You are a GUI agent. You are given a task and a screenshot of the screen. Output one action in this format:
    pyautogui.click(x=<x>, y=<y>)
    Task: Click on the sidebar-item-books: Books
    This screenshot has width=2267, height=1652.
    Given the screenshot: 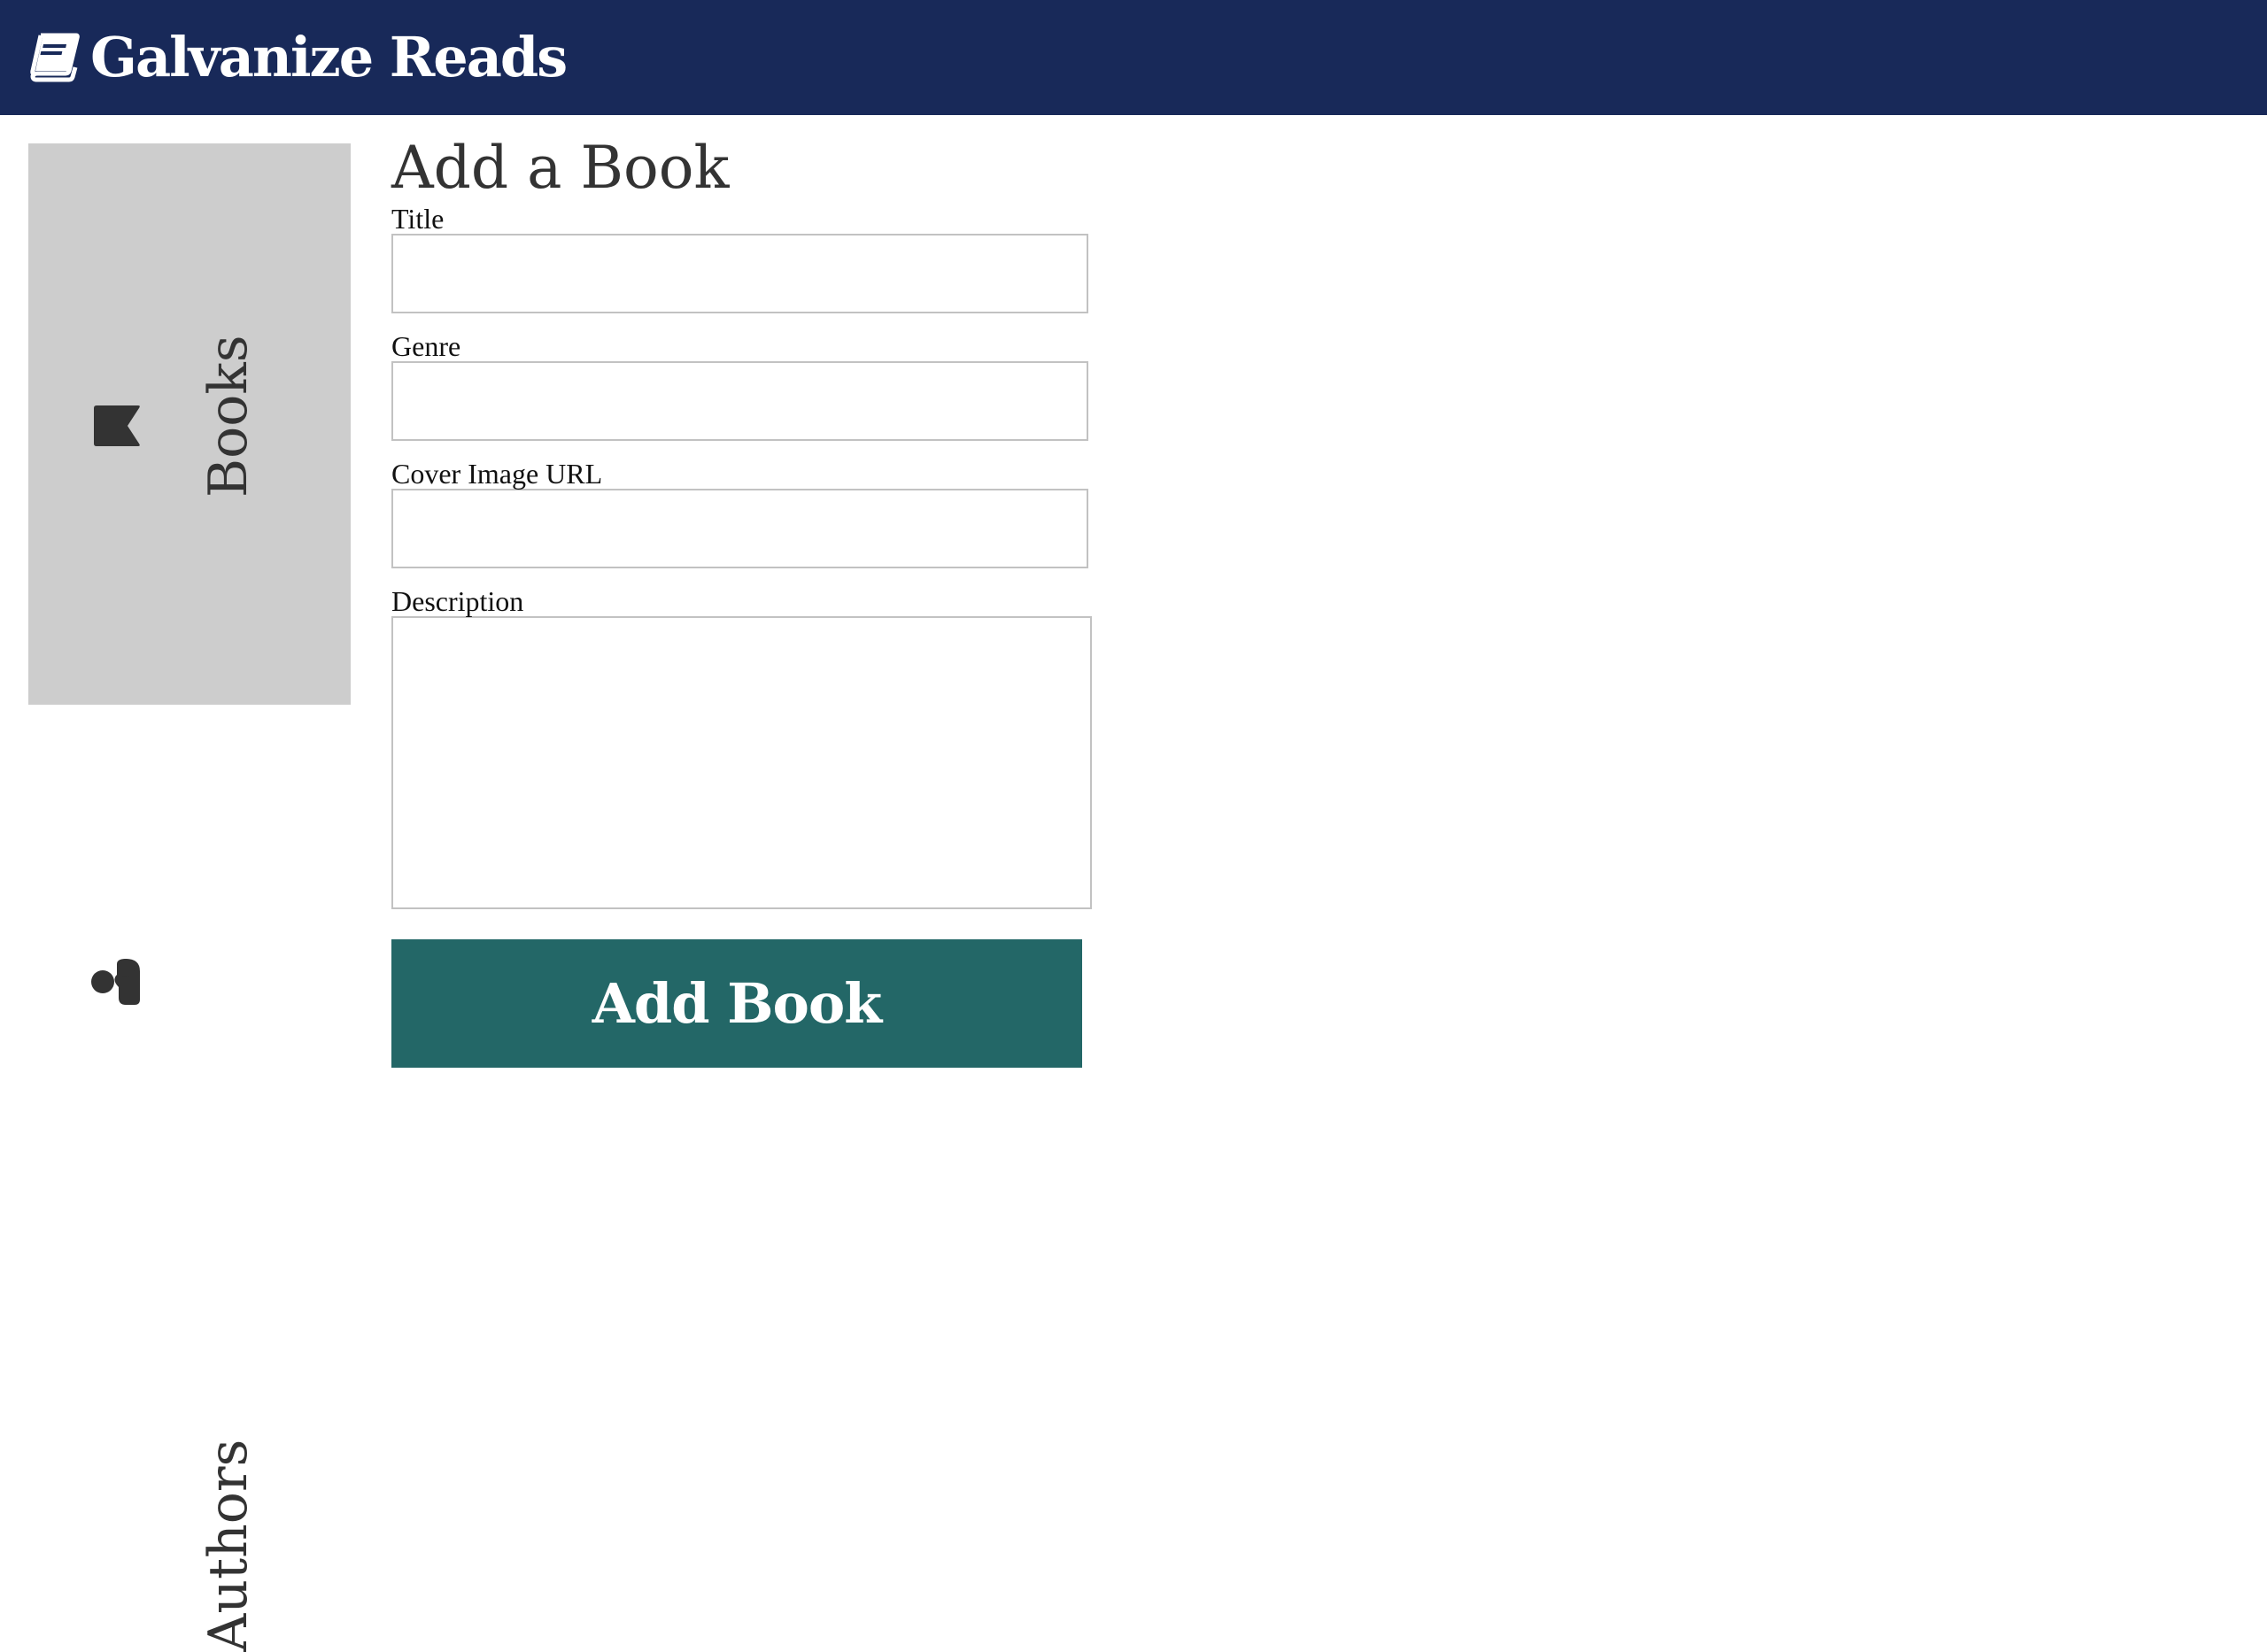 What is the action you would take?
    pyautogui.click(x=189, y=424)
    